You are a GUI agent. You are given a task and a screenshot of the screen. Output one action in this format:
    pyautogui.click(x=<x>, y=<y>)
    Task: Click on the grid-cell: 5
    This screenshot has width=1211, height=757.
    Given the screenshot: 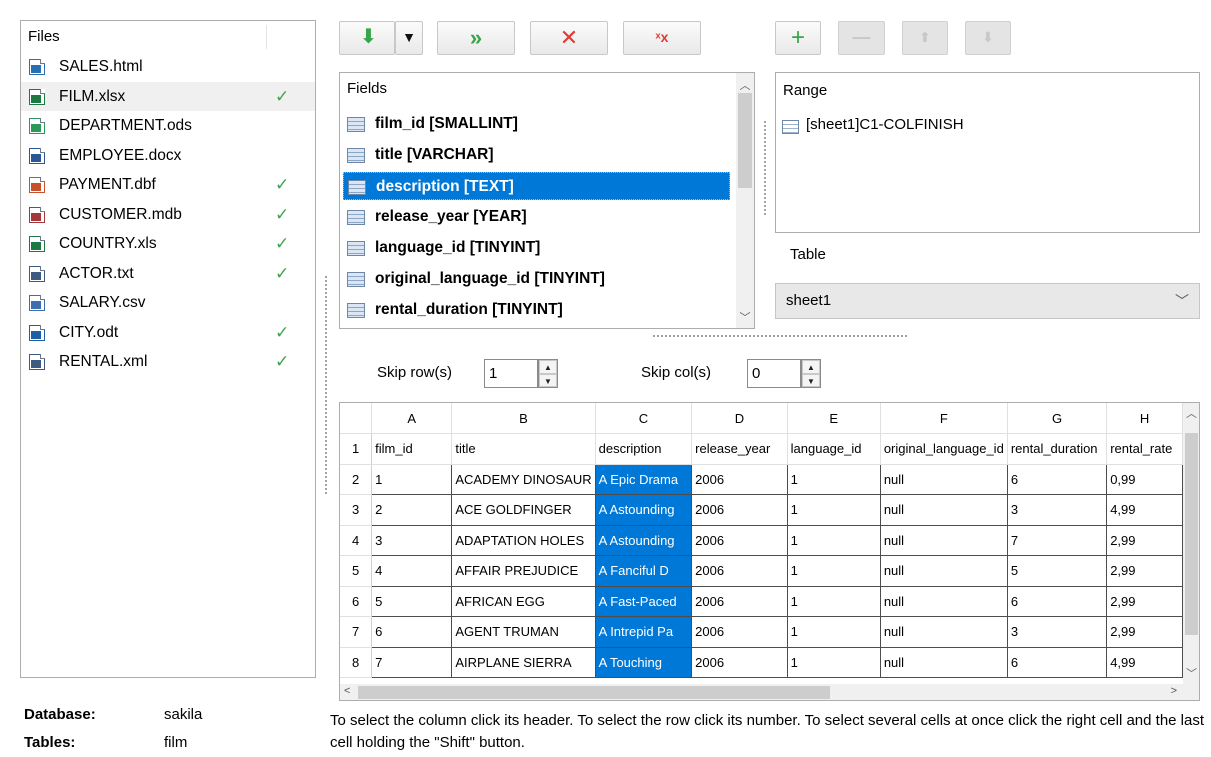 What is the action you would take?
    pyautogui.click(x=412, y=601)
    